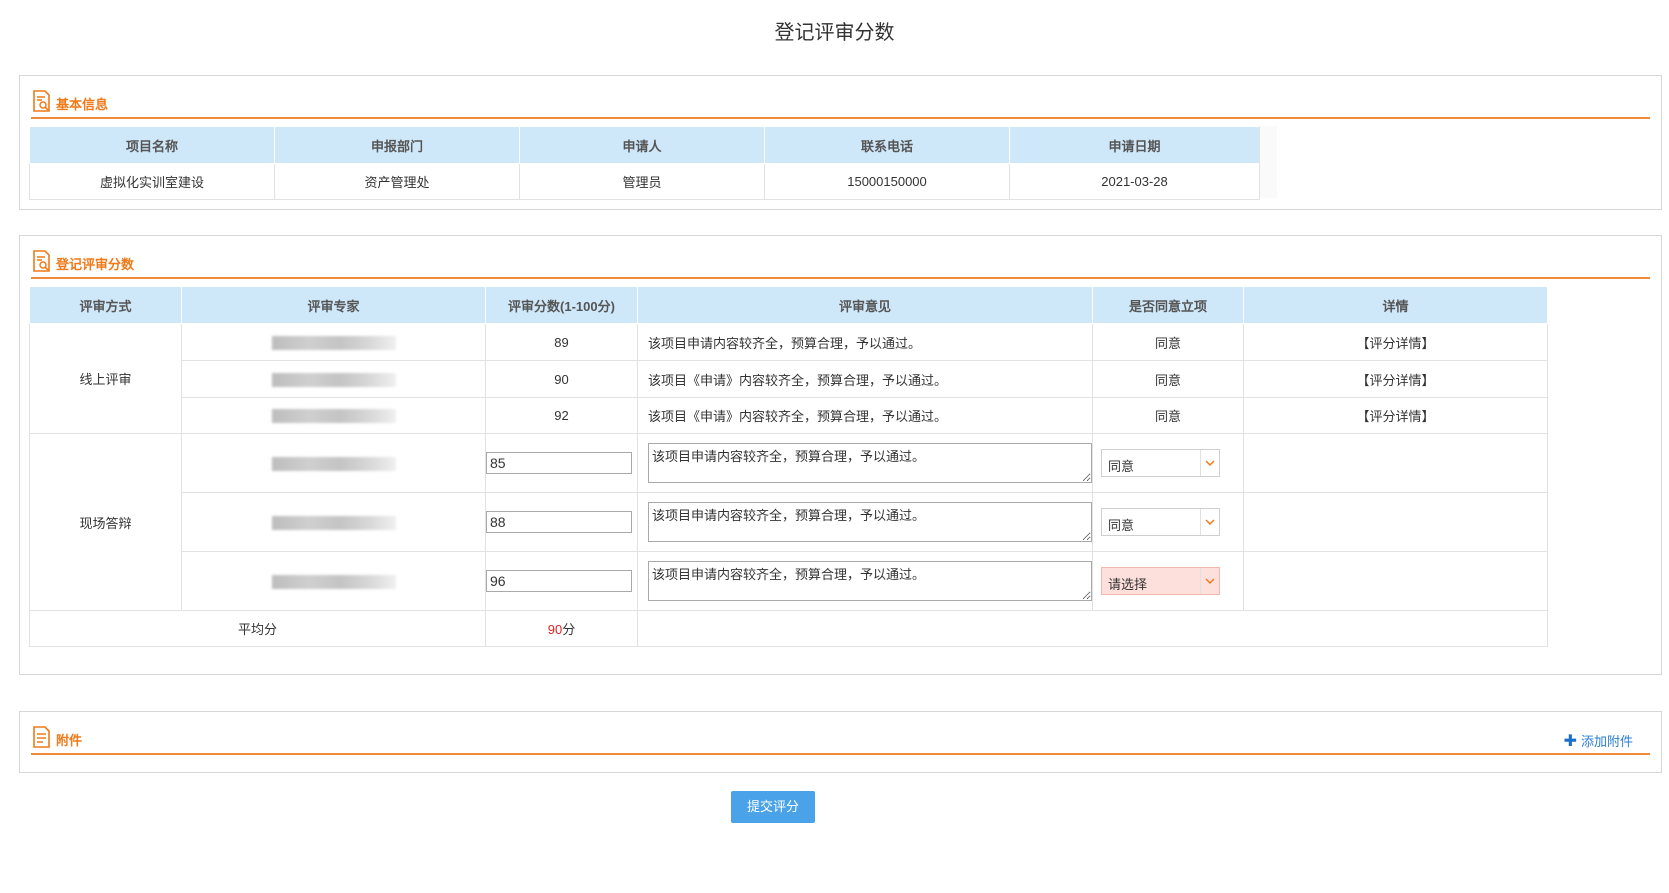 This screenshot has width=1669, height=893. Describe the element at coordinates (1092, 628) in the screenshot. I see `average-empty-cell` at that location.